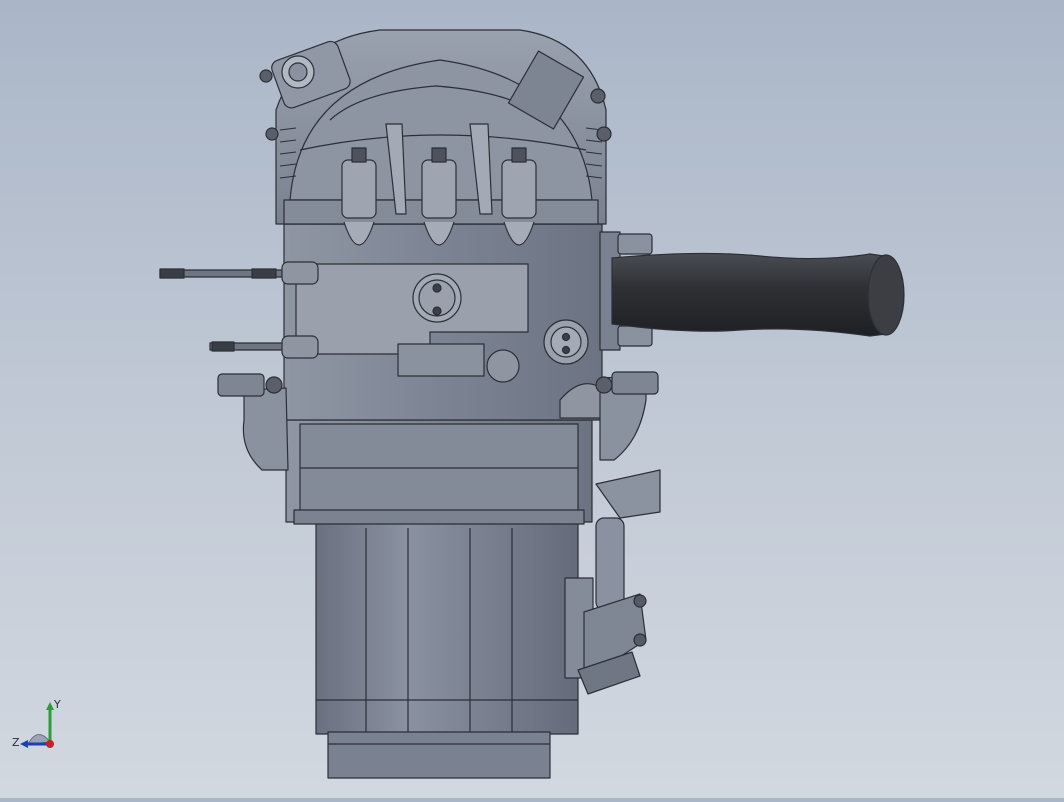 This screenshot has height=802, width=1064. What do you see at coordinates (57, 704) in the screenshot?
I see `y-axis-label: Y` at bounding box center [57, 704].